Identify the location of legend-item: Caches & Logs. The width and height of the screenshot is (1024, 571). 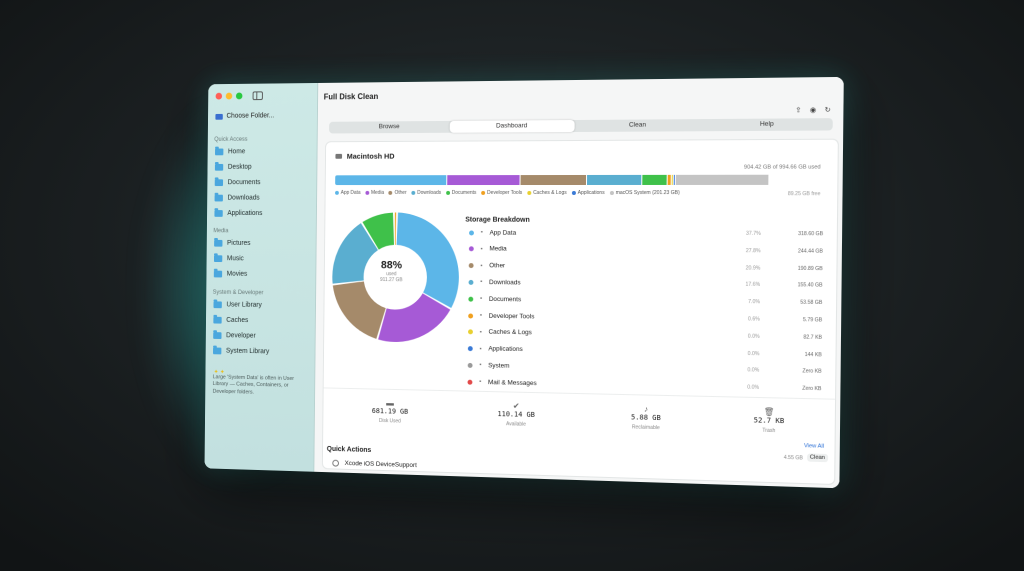
(547, 193).